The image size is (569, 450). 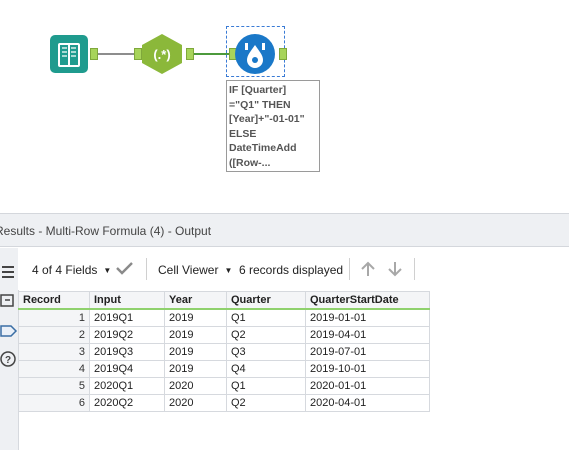 I want to click on data-icon, so click(x=9, y=301).